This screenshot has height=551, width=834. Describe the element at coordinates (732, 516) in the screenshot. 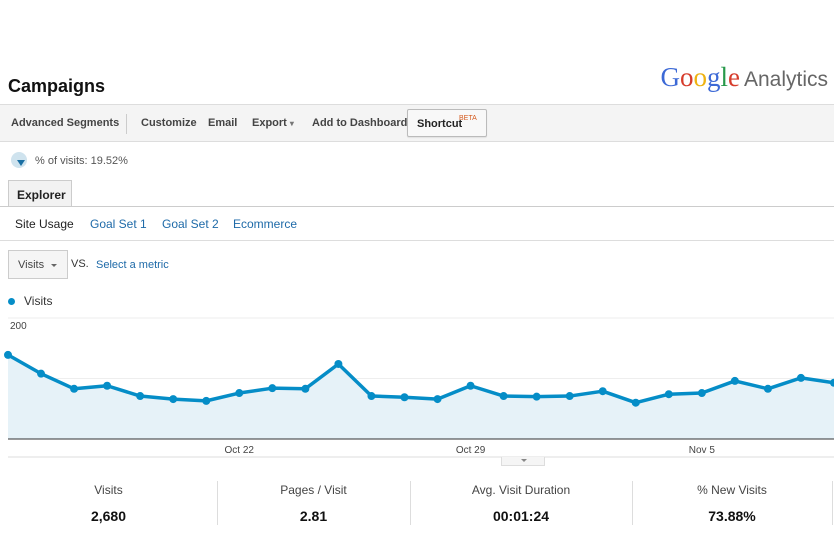

I see `stat-value: 73.88%` at that location.